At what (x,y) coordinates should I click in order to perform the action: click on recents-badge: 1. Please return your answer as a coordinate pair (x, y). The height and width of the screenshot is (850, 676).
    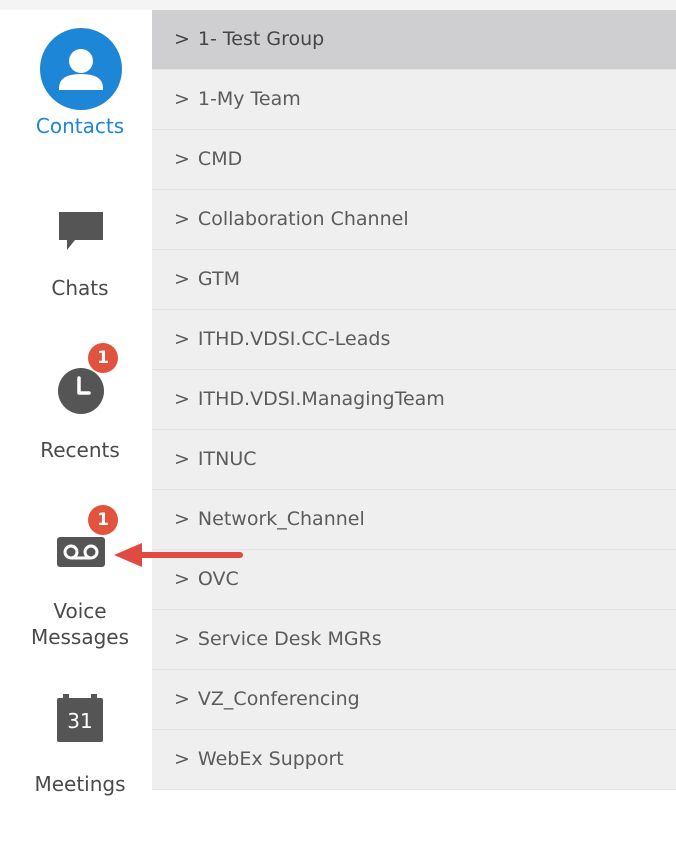
    Looking at the image, I should click on (103, 358).